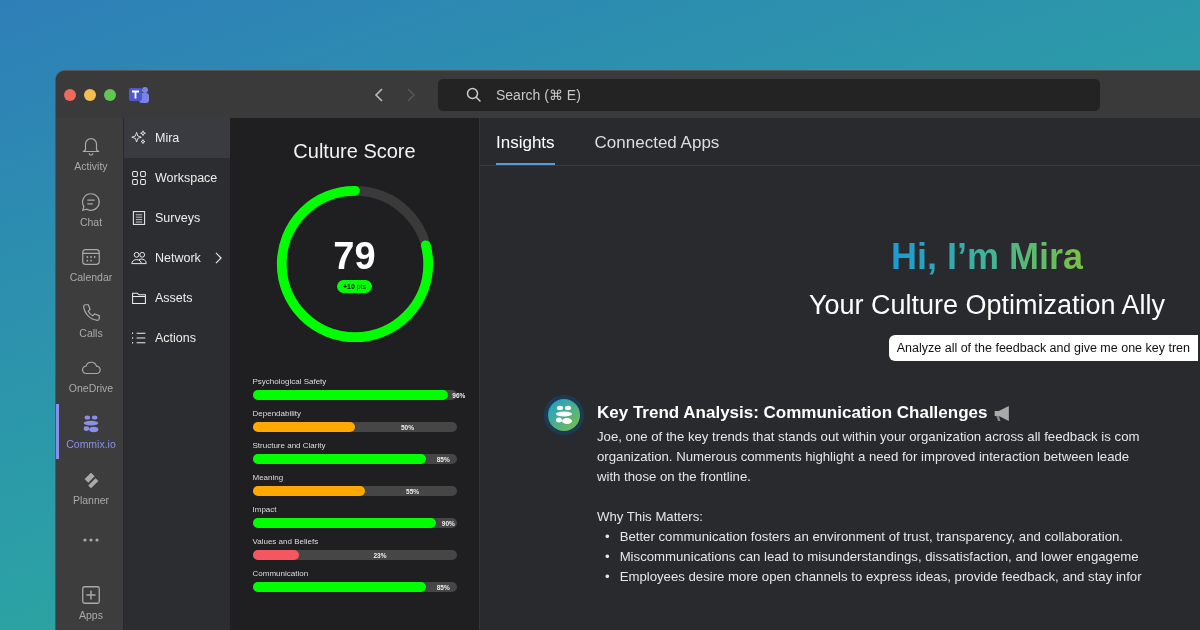 Image resolution: width=1200 pixels, height=630 pixels. What do you see at coordinates (286, 541) in the screenshot?
I see `metric-label: Values and Beliefs` at bounding box center [286, 541].